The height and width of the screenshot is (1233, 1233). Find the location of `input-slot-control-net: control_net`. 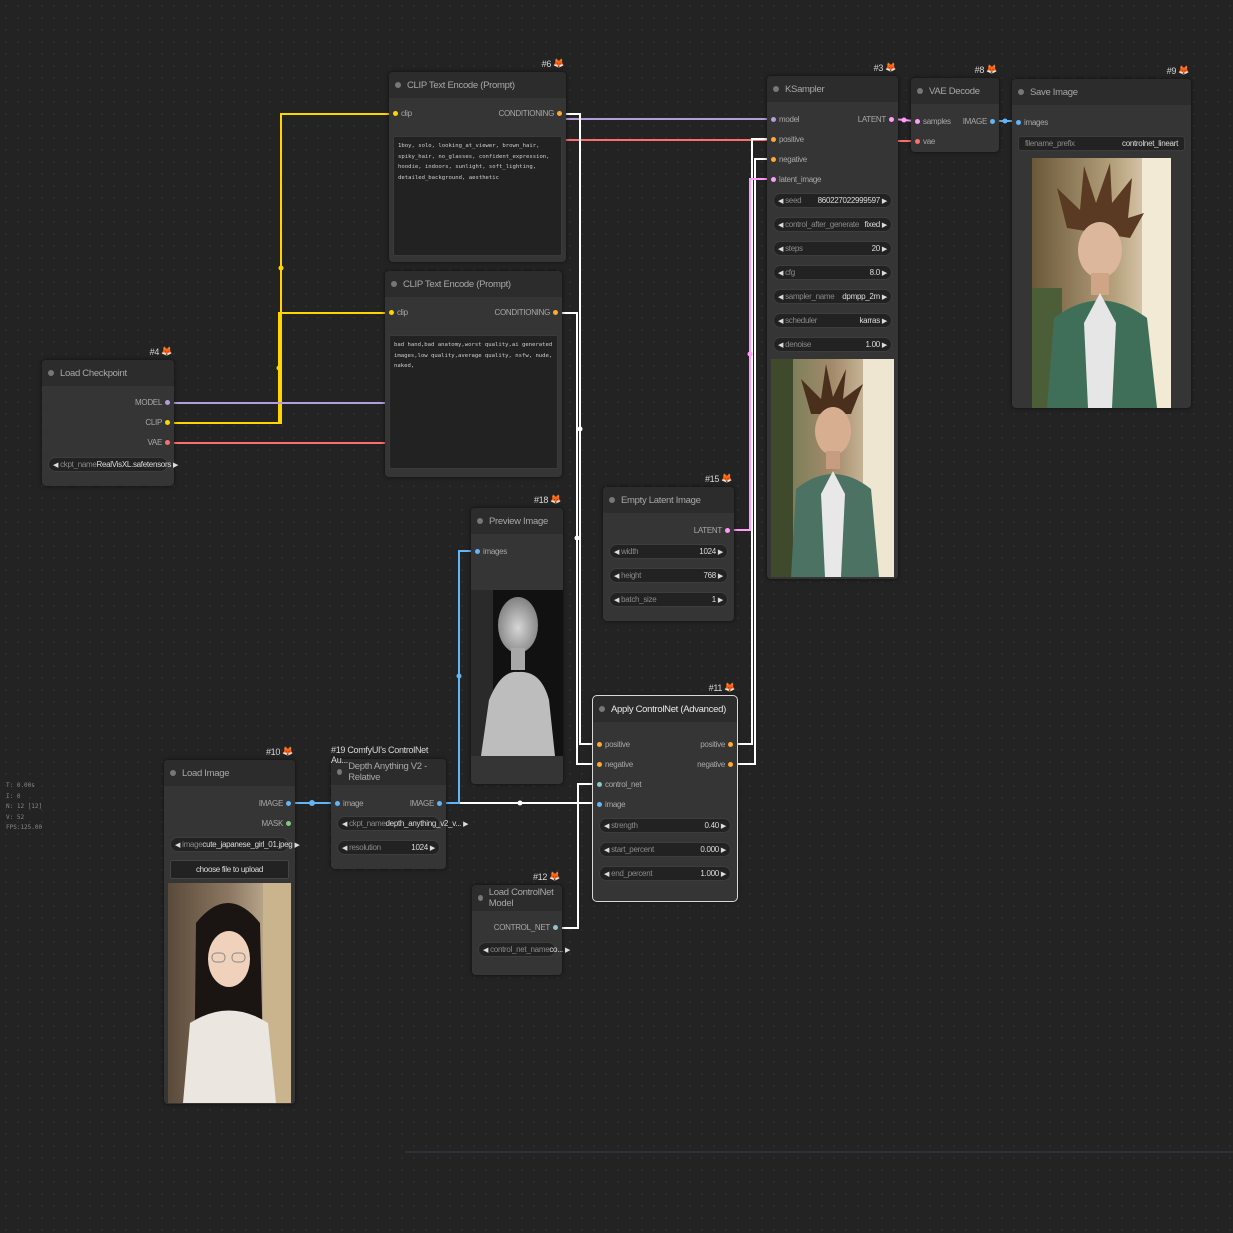

input-slot-control-net: control_net is located at coordinates (619, 784).